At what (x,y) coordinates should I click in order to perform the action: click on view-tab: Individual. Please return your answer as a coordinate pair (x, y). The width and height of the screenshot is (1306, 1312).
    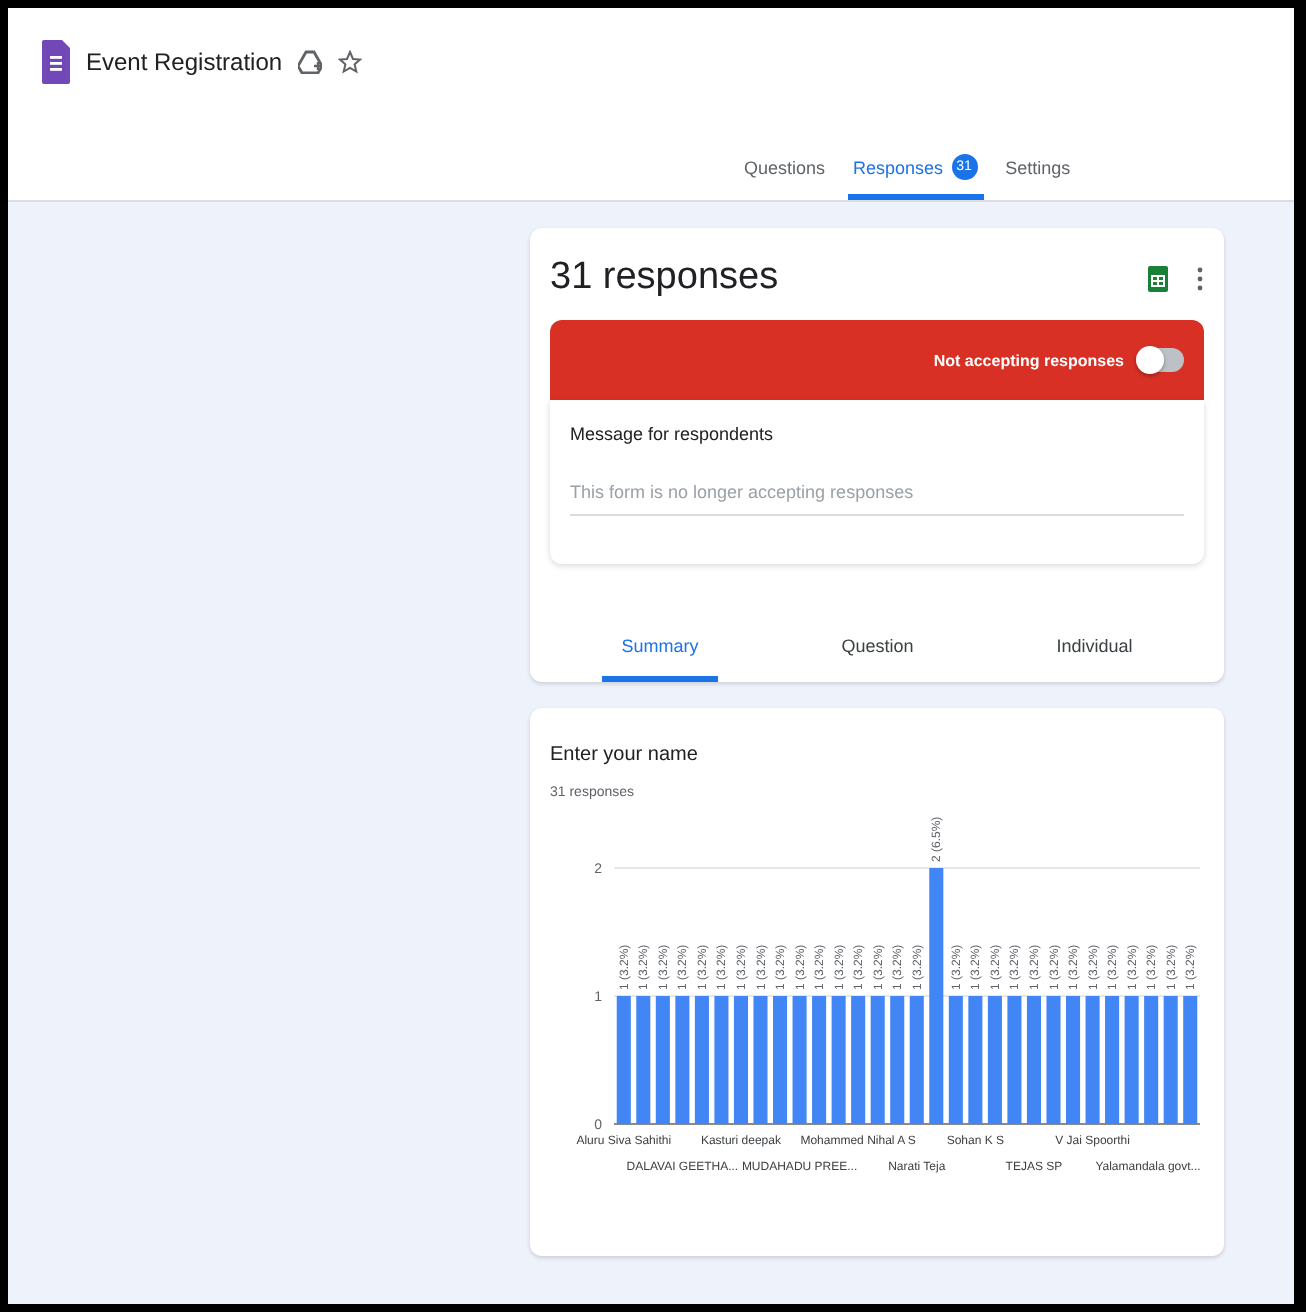
    Looking at the image, I should click on (1094, 653).